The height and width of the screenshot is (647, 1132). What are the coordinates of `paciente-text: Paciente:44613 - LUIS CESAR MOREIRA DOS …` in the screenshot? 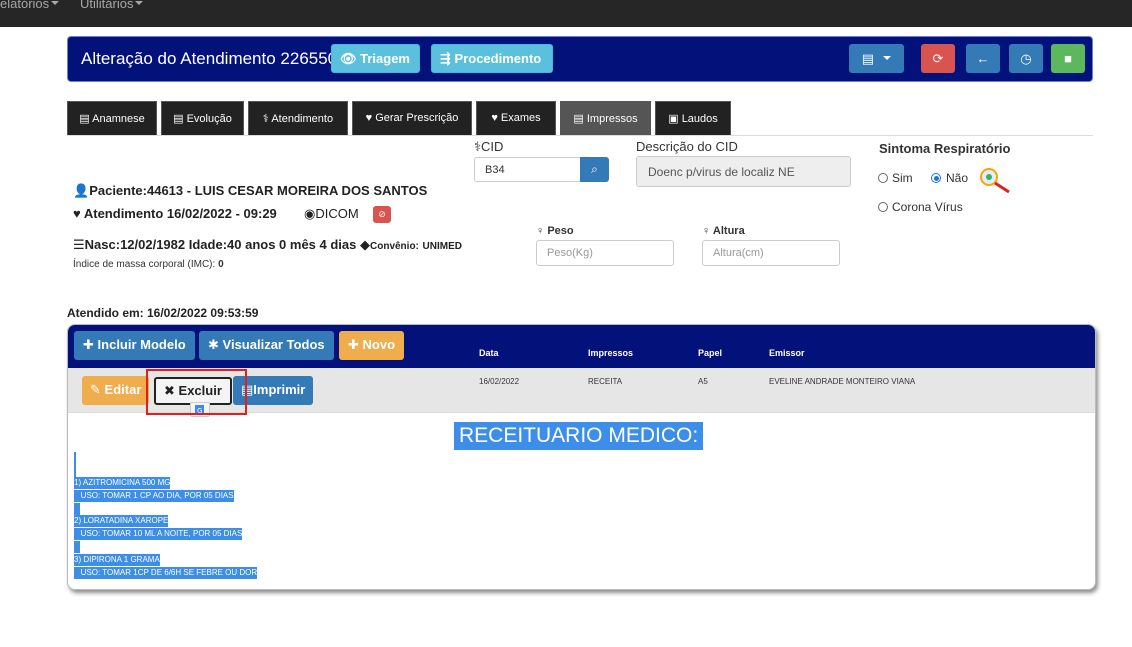 It's located at (258, 190).